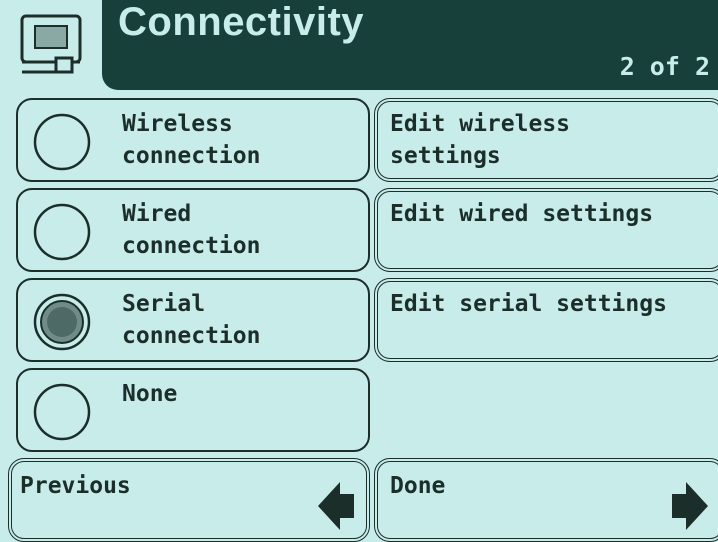 The image size is (718, 542). Describe the element at coordinates (664, 66) in the screenshot. I see `page-indicator: 2 of 2` at that location.